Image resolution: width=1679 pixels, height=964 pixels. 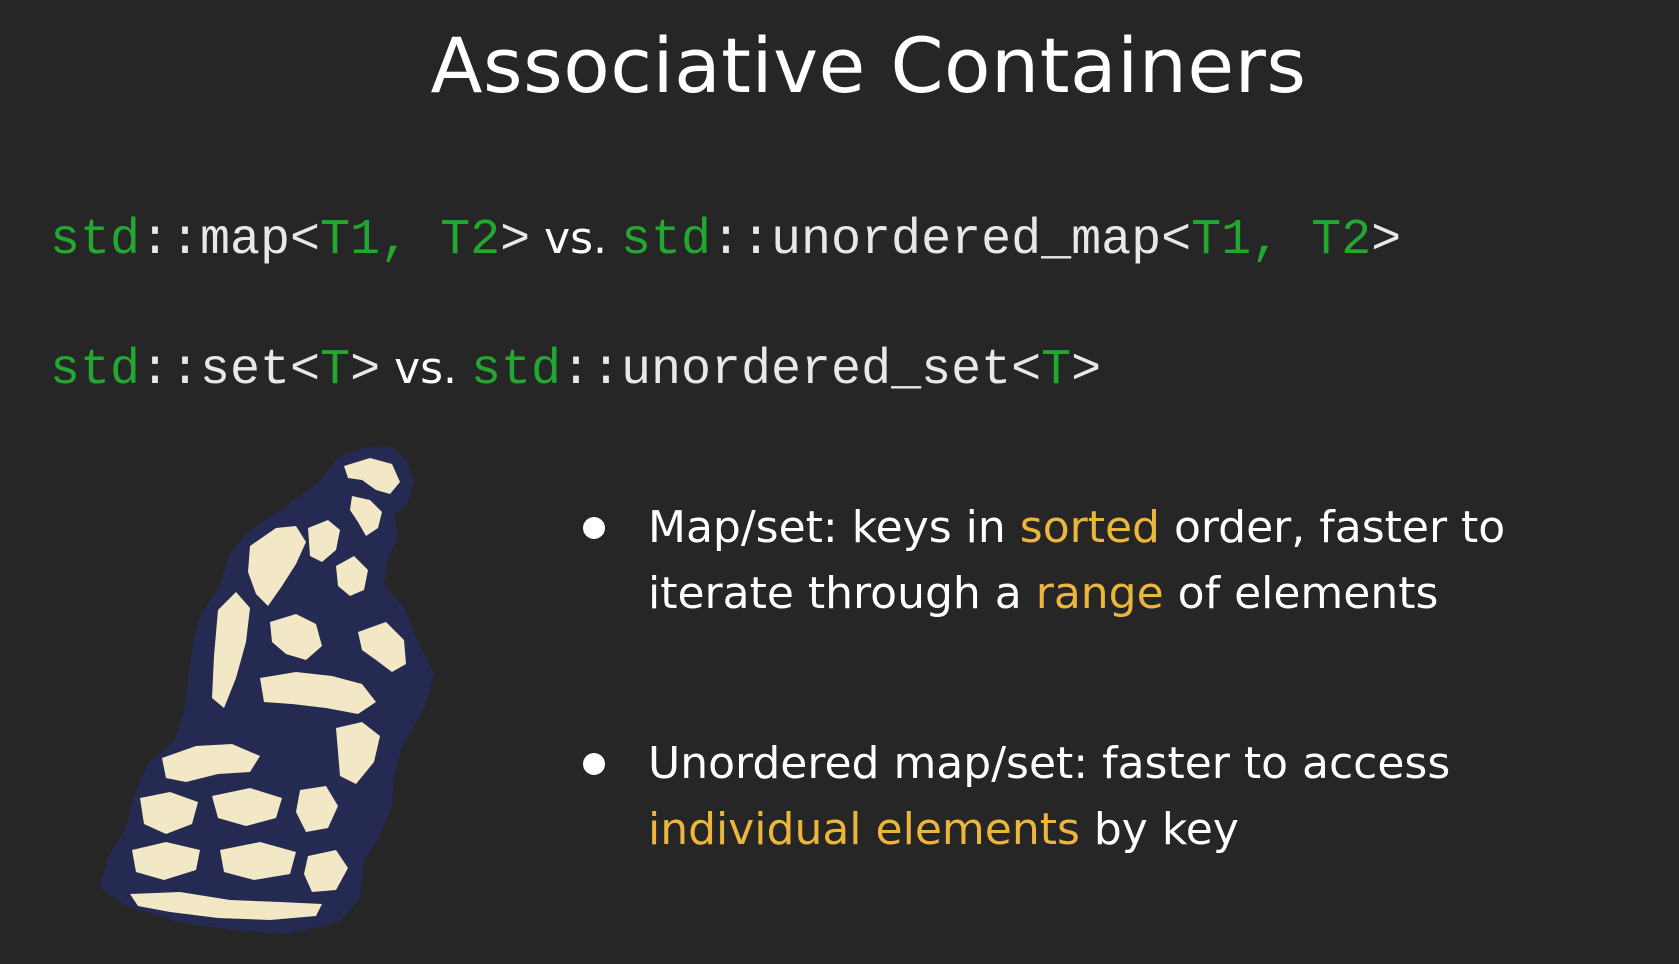 What do you see at coordinates (1099, 593) in the screenshot?
I see `highlighted-term: range` at bounding box center [1099, 593].